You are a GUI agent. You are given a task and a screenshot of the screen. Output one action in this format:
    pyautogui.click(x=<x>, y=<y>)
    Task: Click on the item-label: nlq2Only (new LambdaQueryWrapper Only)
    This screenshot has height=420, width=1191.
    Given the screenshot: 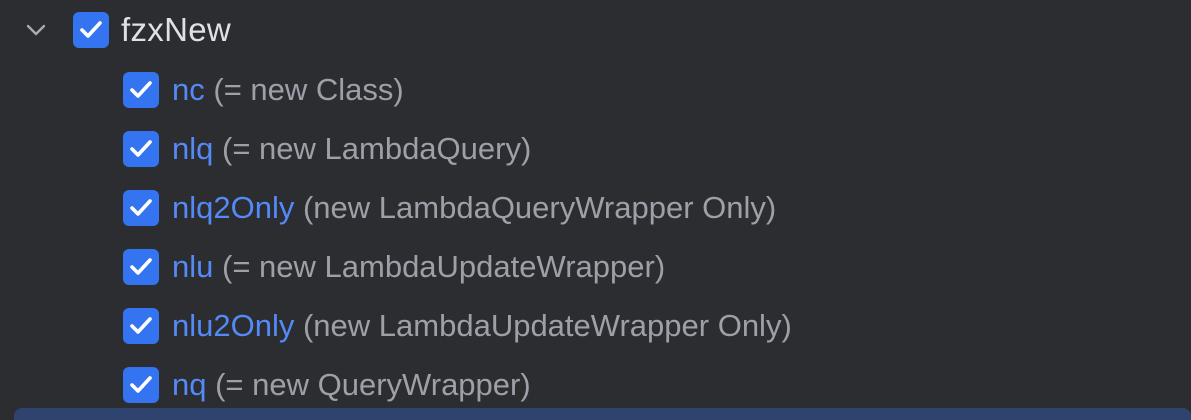 What is the action you would take?
    pyautogui.click(x=474, y=208)
    